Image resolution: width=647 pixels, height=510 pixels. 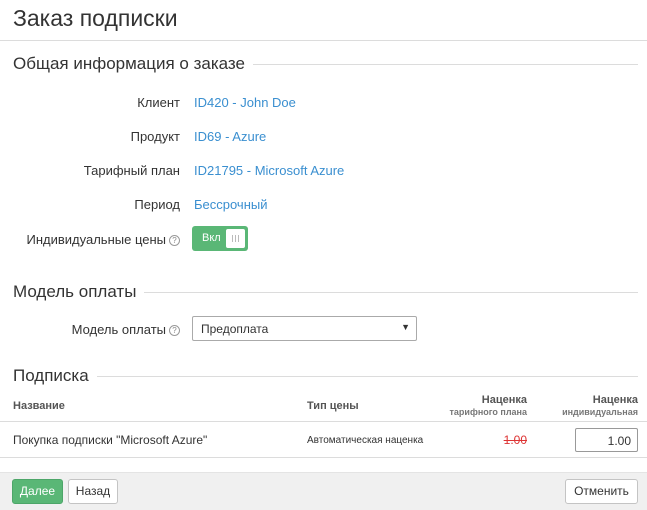 I want to click on product-row: Продукт ID69 - Azure, so click(x=323, y=137).